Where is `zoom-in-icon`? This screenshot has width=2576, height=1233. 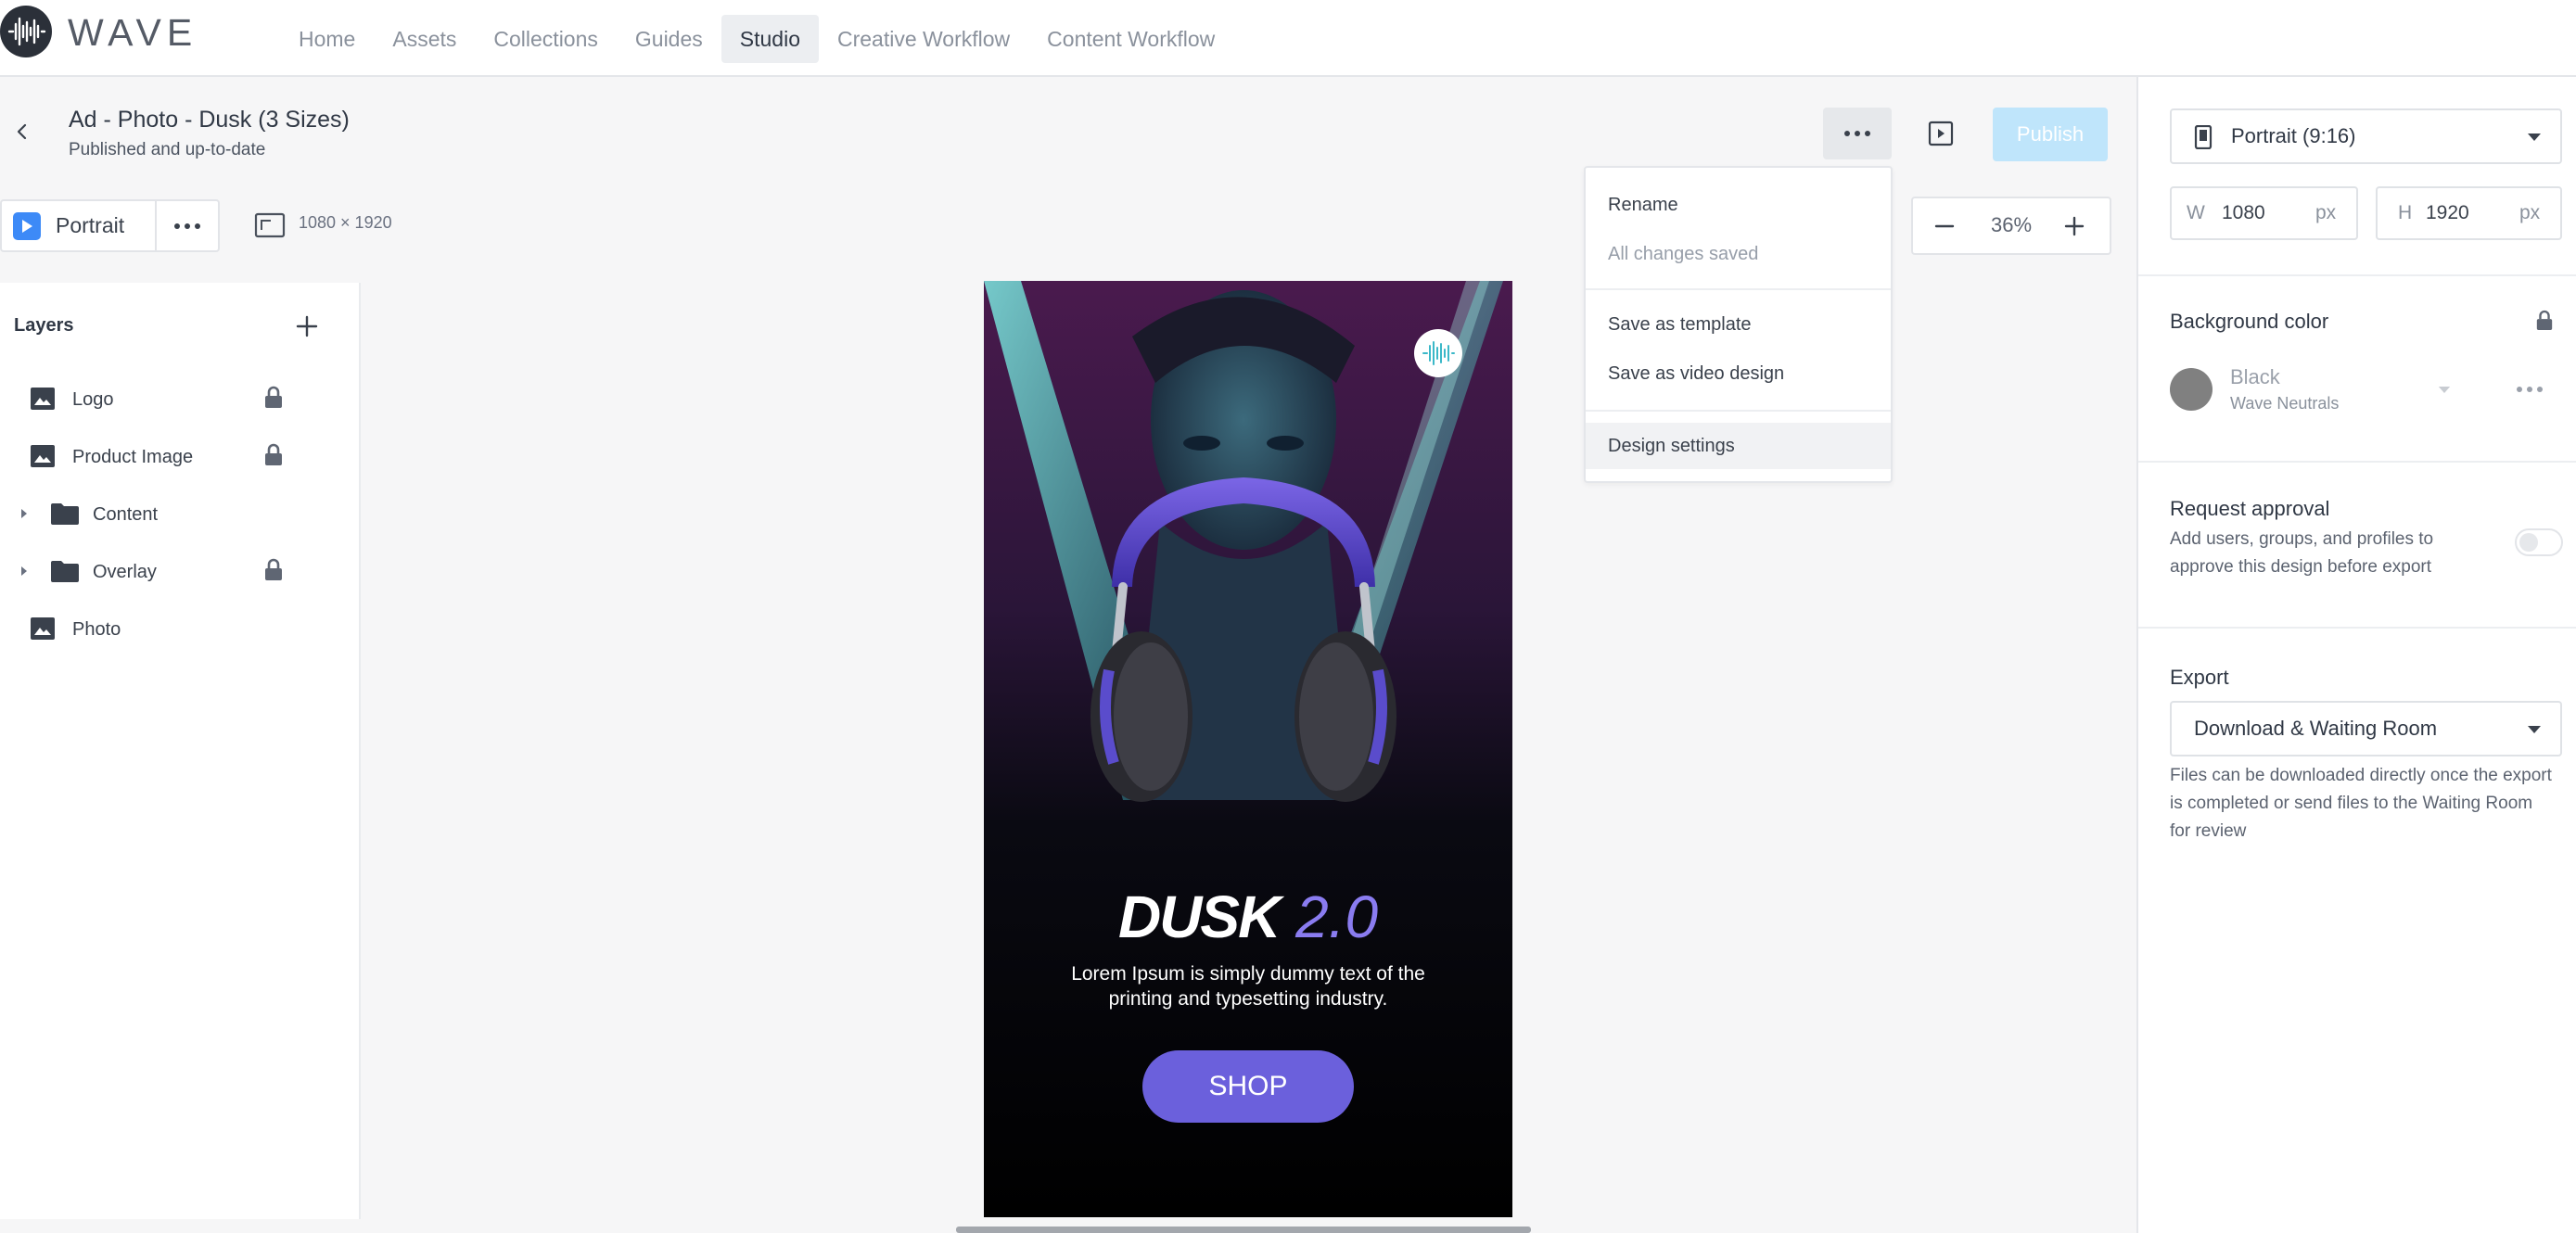 zoom-in-icon is located at coordinates (2074, 226).